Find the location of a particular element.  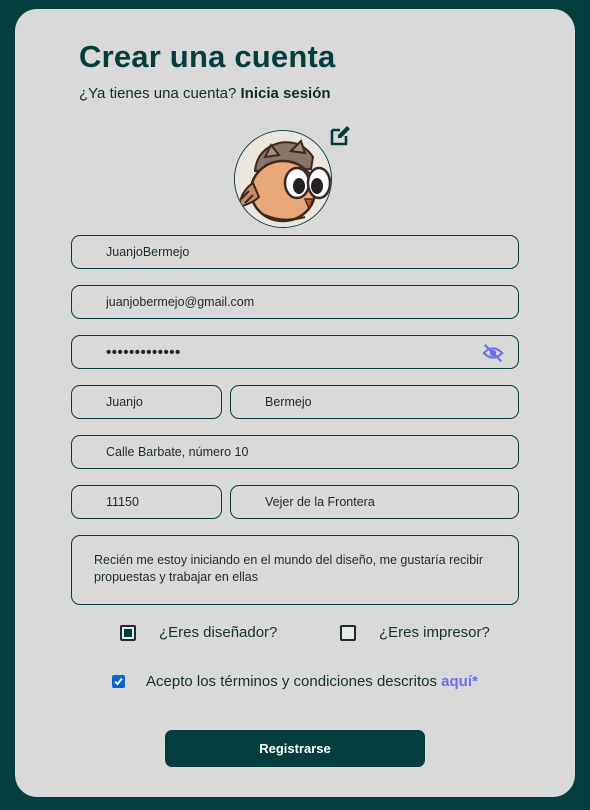

terms-checkbox is located at coordinates (118, 681).